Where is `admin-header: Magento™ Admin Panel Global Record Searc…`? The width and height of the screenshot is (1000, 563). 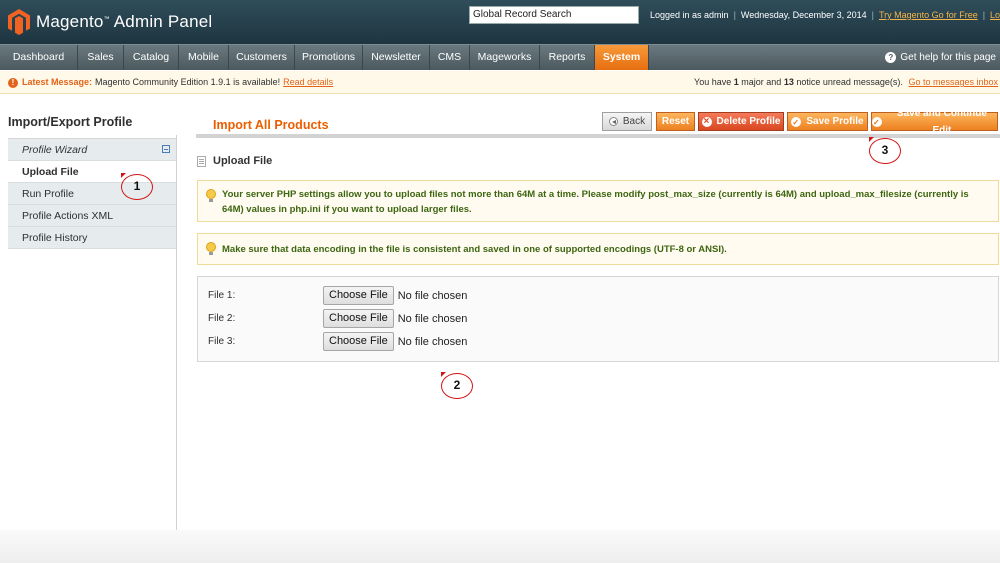
admin-header: Magento™ Admin Panel Global Record Searc… is located at coordinates (500, 22).